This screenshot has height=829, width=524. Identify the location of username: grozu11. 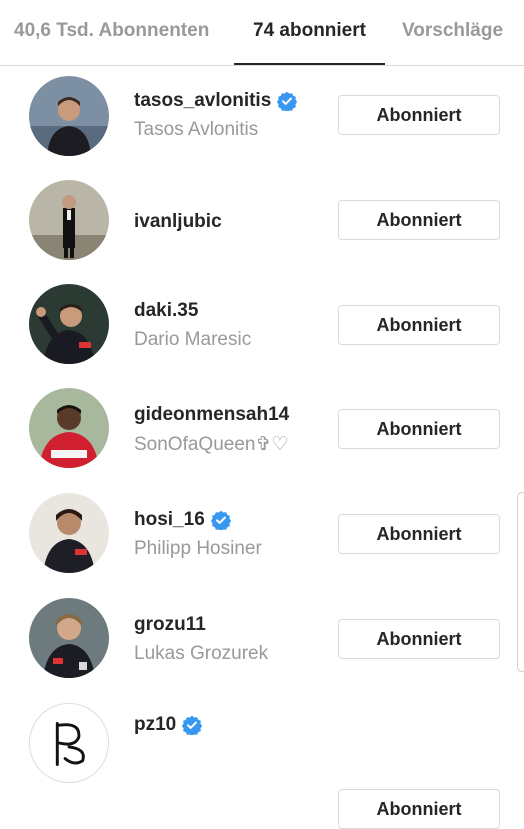
(170, 625).